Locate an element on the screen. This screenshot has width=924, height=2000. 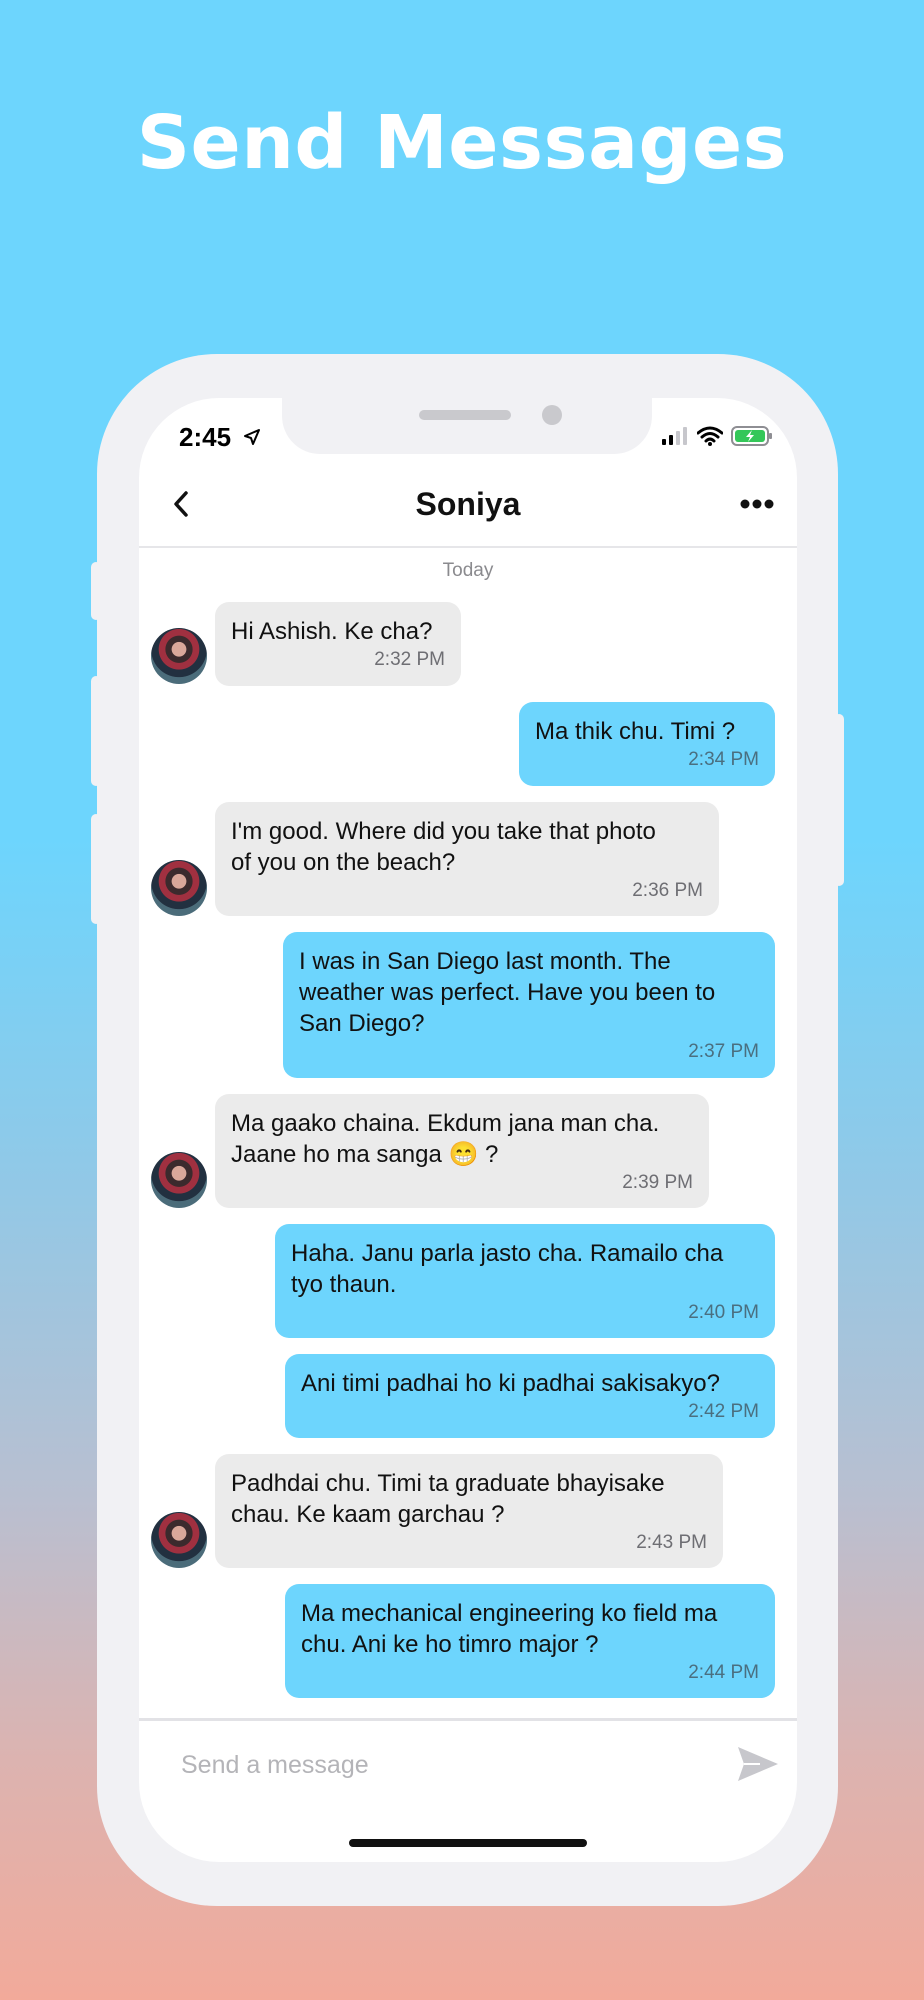
more-icon is located at coordinates (757, 504).